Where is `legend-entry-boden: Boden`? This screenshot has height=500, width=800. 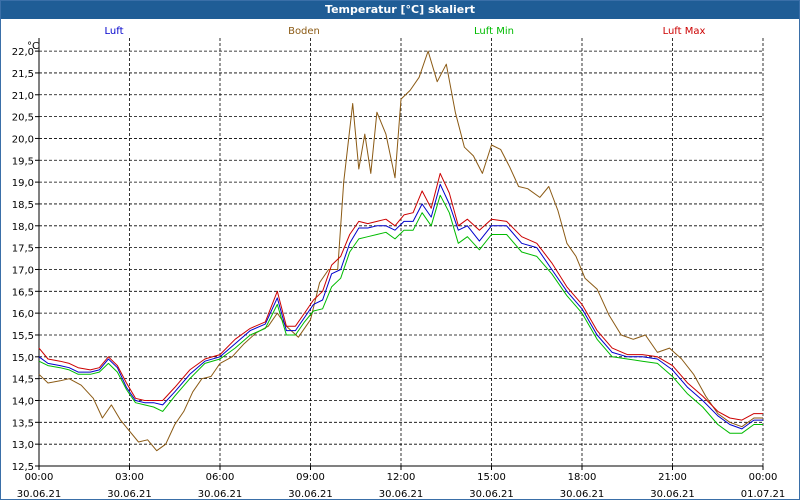
legend-entry-boden: Boden is located at coordinates (304, 31).